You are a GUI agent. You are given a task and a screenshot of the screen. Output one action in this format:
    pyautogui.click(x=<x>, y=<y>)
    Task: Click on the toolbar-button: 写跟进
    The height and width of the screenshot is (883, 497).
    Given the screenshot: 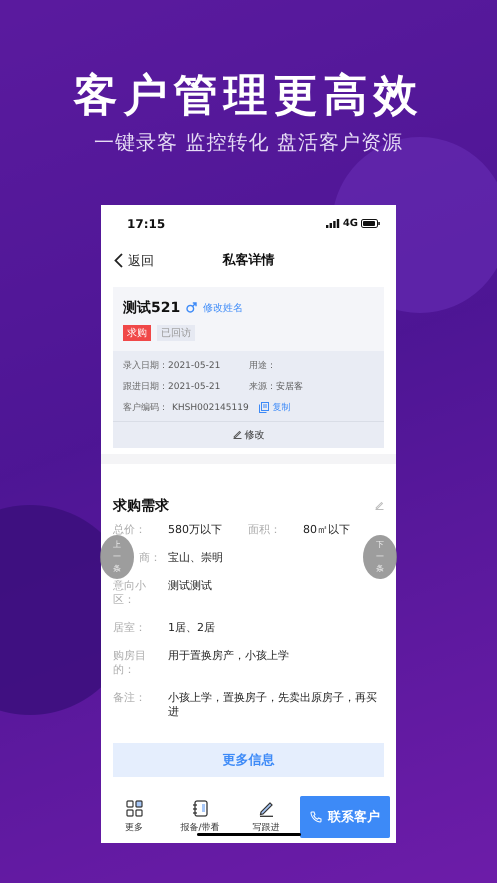 What is the action you would take?
    pyautogui.click(x=266, y=817)
    